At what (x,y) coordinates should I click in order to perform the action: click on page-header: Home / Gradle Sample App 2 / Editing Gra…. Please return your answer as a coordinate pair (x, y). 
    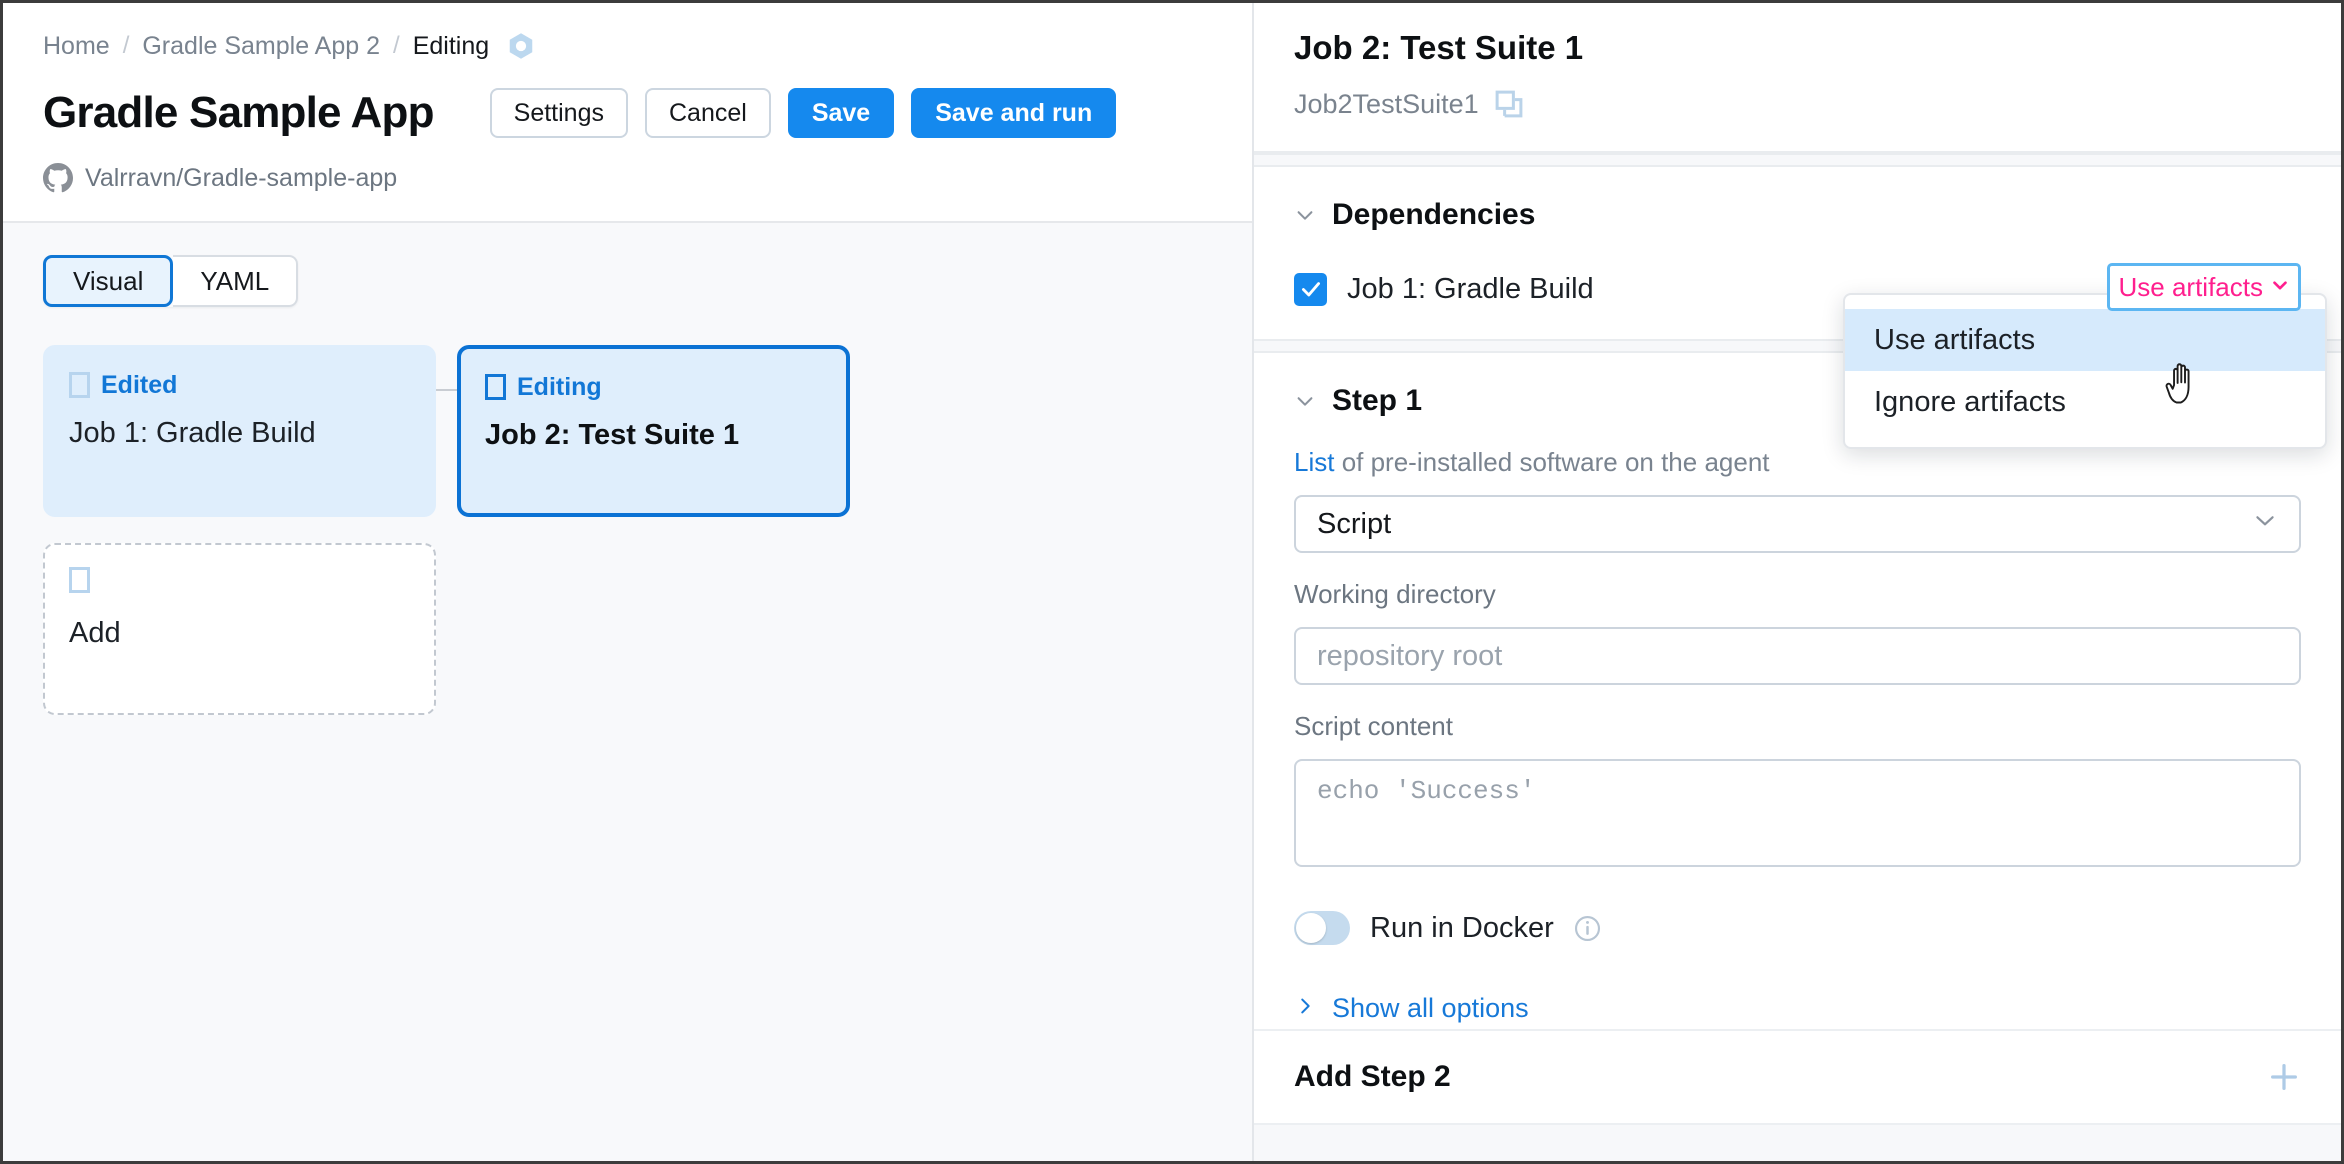
    Looking at the image, I should click on (627, 113).